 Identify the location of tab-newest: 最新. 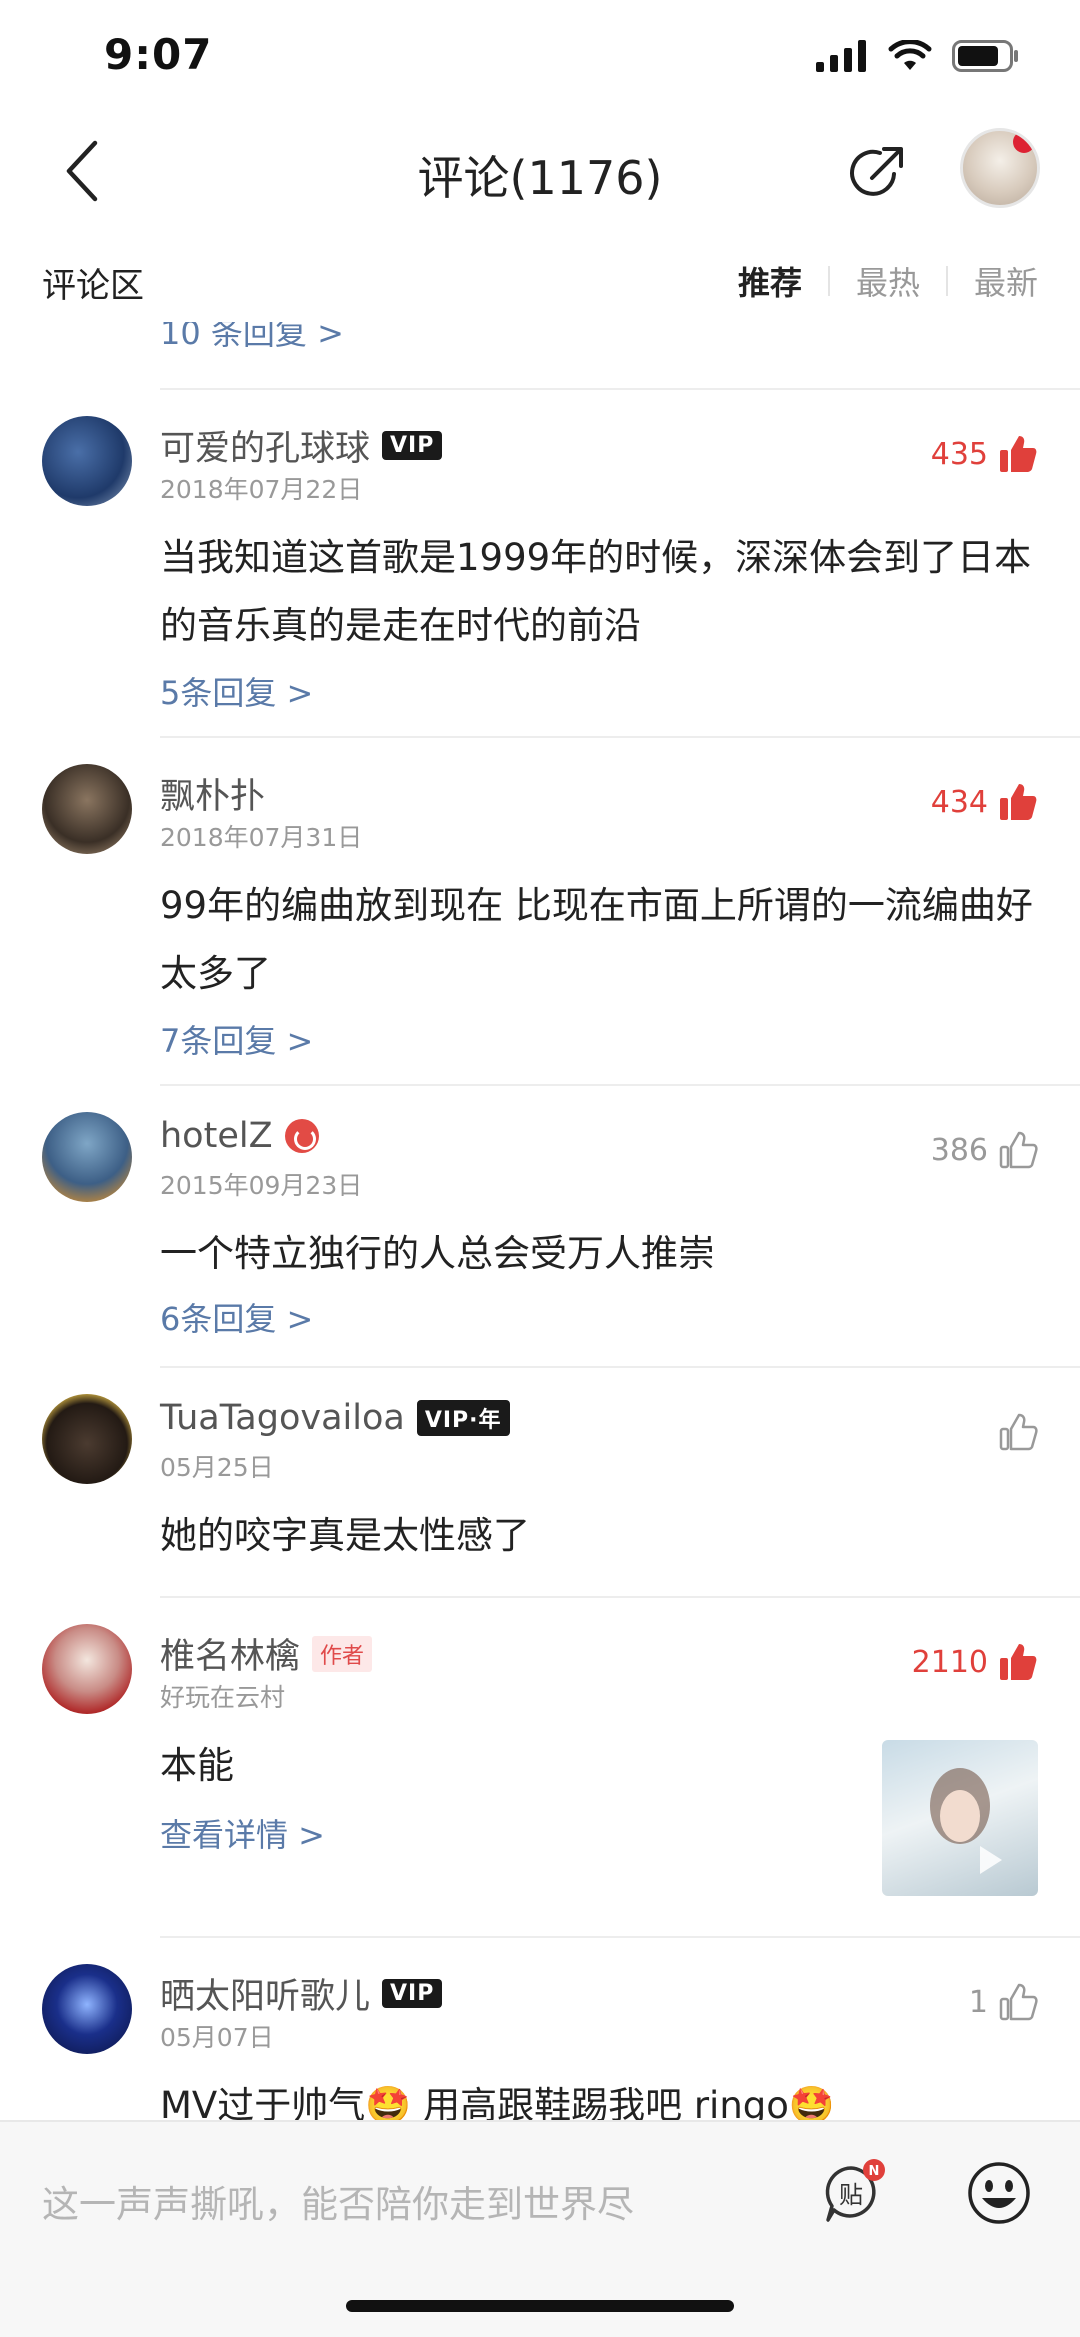
(993, 281).